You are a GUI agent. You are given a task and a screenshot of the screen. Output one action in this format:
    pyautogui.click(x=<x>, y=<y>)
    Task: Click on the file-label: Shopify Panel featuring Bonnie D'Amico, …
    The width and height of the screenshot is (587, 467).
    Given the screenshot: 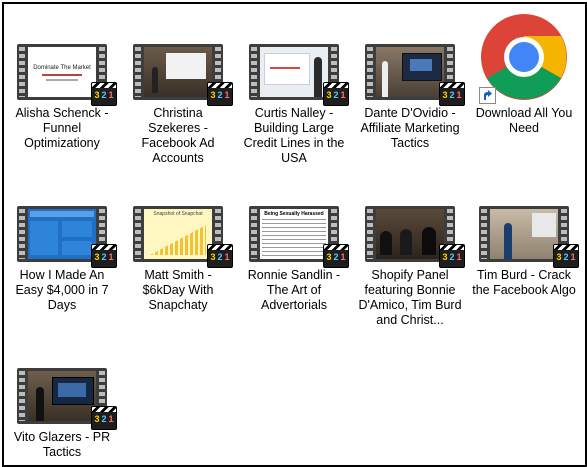 What is the action you would take?
    pyautogui.click(x=410, y=297)
    